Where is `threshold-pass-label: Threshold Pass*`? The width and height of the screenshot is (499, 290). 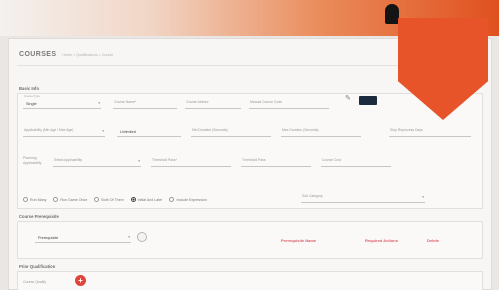 threshold-pass-label: Threshold Pass* is located at coordinates (164, 160).